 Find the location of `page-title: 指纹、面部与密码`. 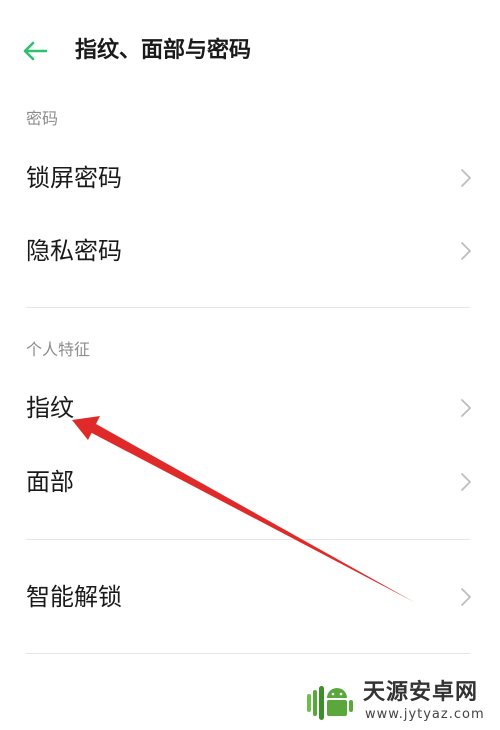

page-title: 指纹、面部与密码 is located at coordinates (163, 50).